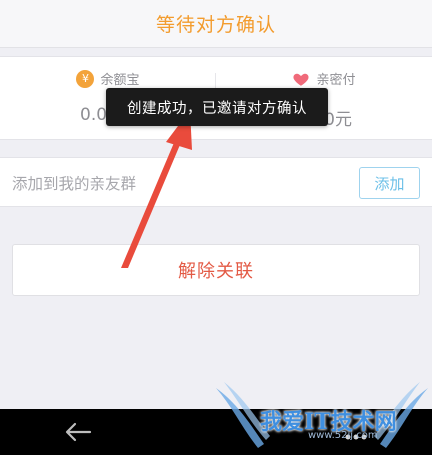 The width and height of the screenshot is (432, 455). I want to click on toast-text: 创建成功，已邀请对方确认, so click(217, 108).